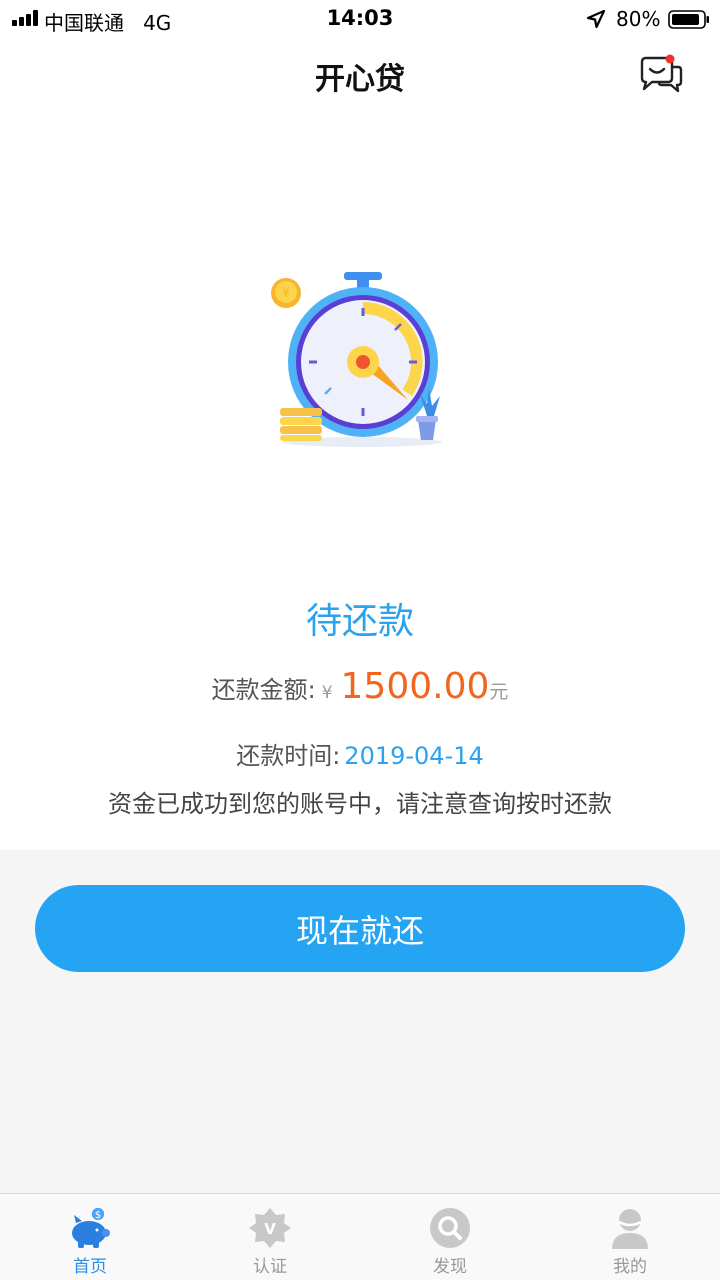 The width and height of the screenshot is (720, 1280). What do you see at coordinates (688, 19) in the screenshot?
I see `battery-icon` at bounding box center [688, 19].